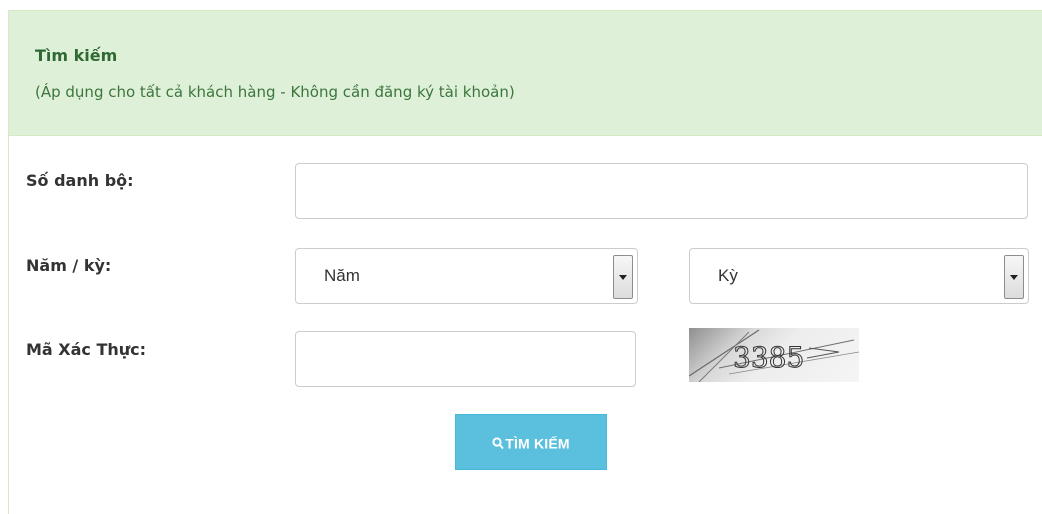 The height and width of the screenshot is (514, 1042). I want to click on year-period-label: Năm / kỳ:, so click(69, 265).